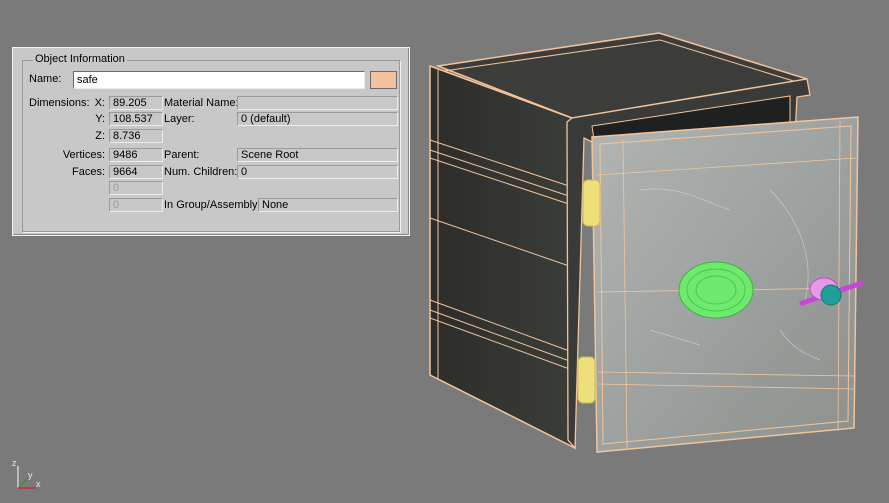 The height and width of the screenshot is (503, 889). What do you see at coordinates (317, 119) in the screenshot?
I see `layer-field: 0 (default)` at bounding box center [317, 119].